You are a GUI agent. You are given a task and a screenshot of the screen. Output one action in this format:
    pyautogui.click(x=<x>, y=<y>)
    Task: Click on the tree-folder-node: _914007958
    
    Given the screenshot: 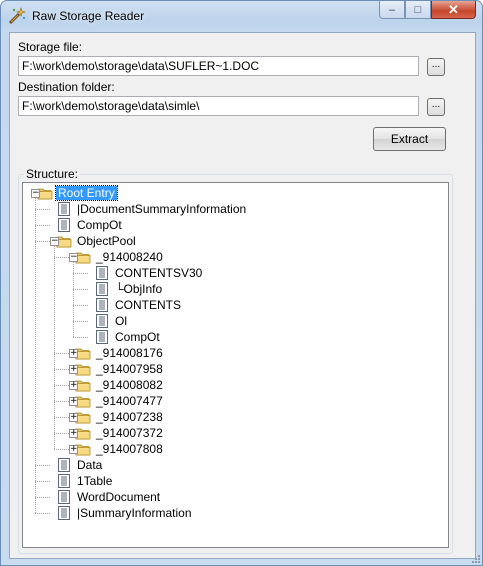 What is the action you would take?
    pyautogui.click(x=120, y=369)
    